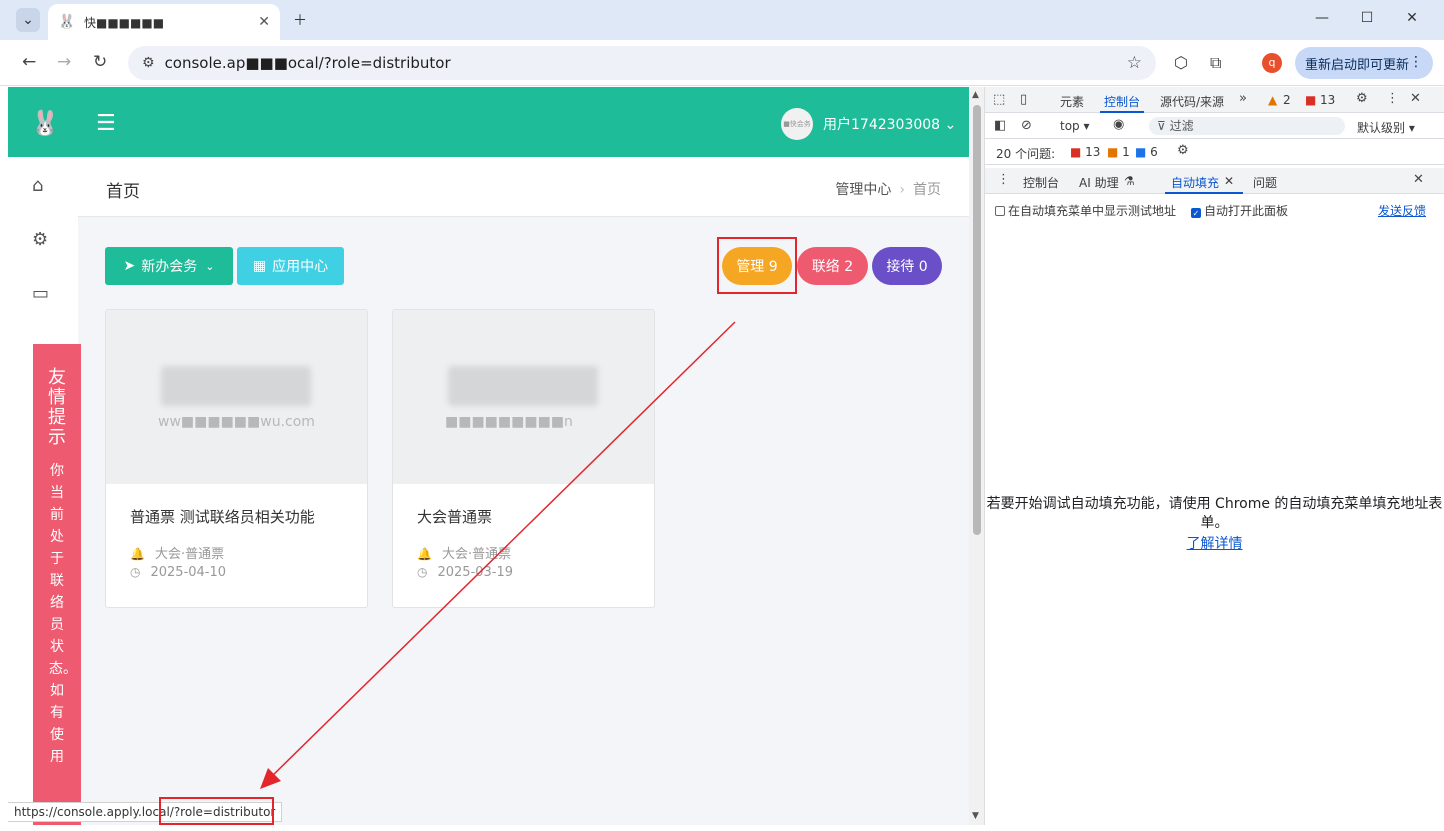 Image resolution: width=1444 pixels, height=831 pixels. What do you see at coordinates (1247, 126) in the screenshot?
I see `filter-input: ⊽ 过滤` at bounding box center [1247, 126].